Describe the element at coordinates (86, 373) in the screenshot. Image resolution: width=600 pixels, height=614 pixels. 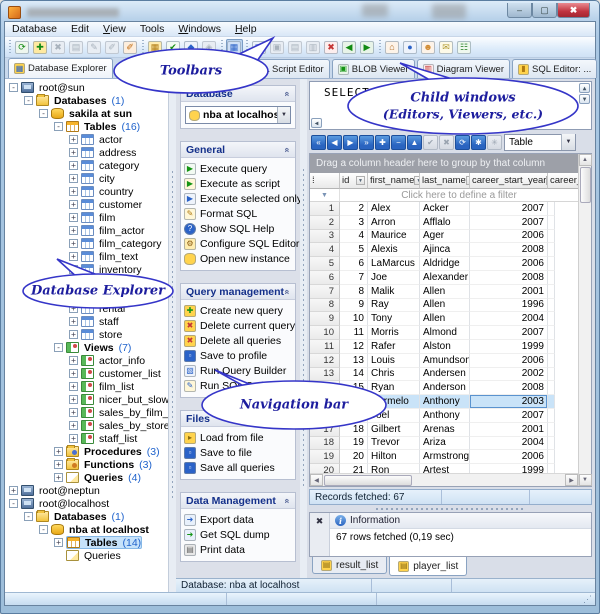
I see `tree-item-customer-list: + customer_list` at that location.